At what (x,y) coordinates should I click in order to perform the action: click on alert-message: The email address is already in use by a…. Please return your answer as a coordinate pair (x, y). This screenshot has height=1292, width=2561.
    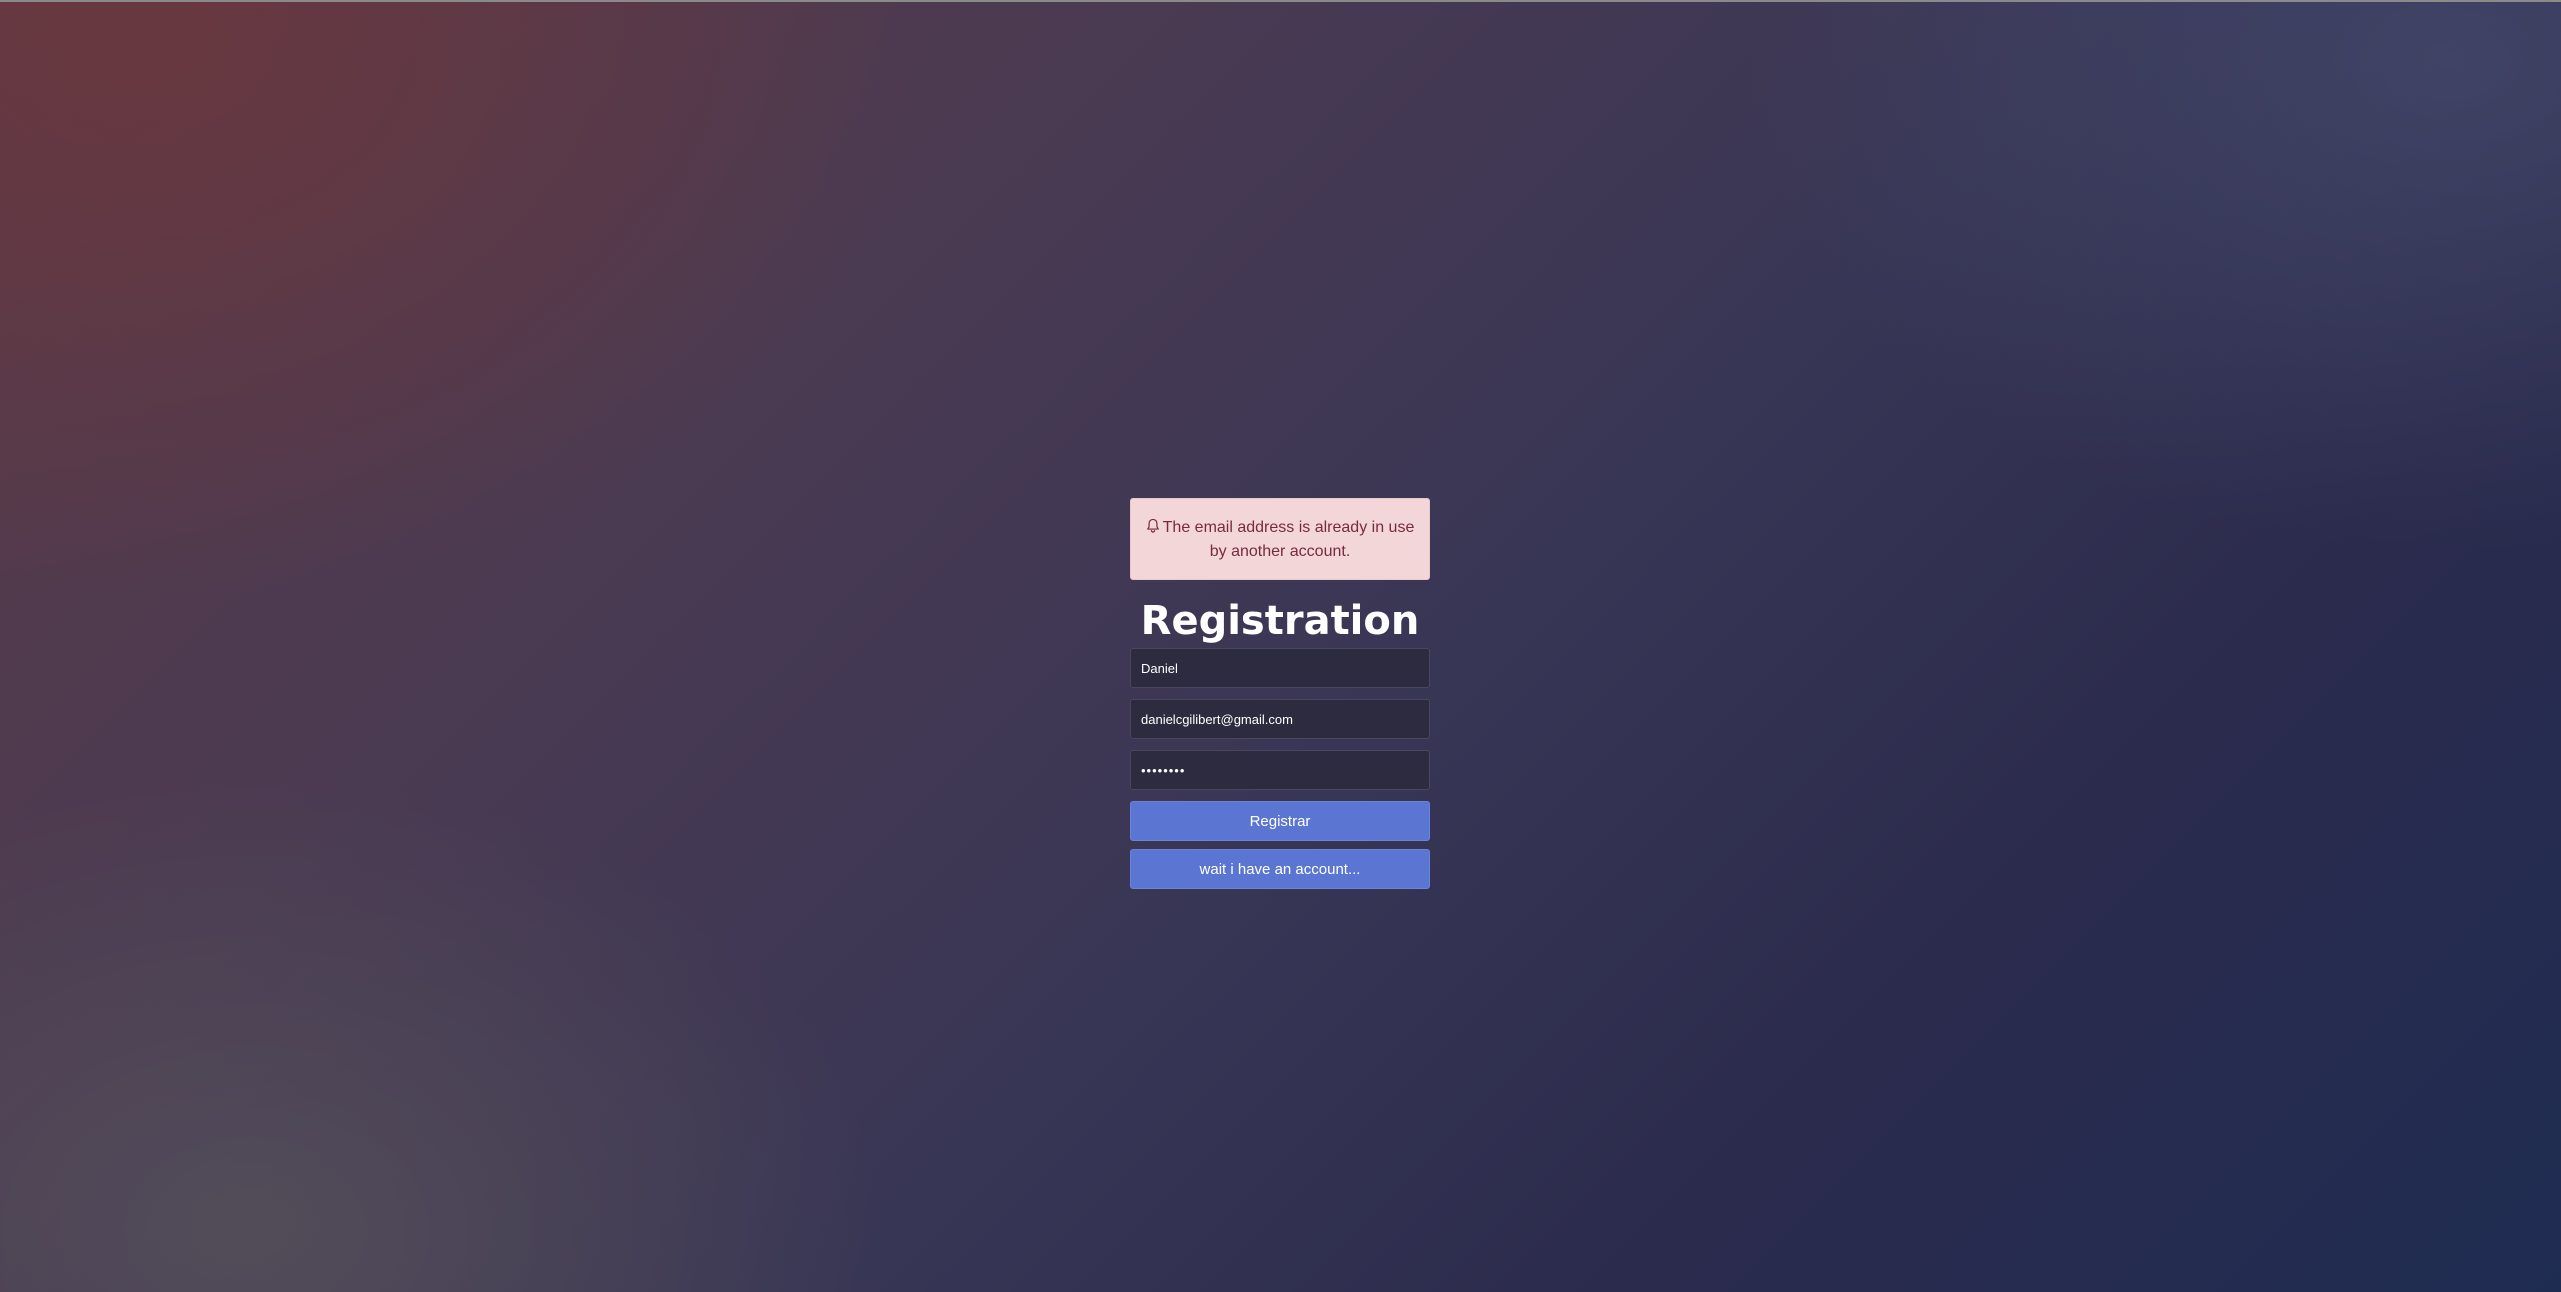
    Looking at the image, I should click on (1288, 539).